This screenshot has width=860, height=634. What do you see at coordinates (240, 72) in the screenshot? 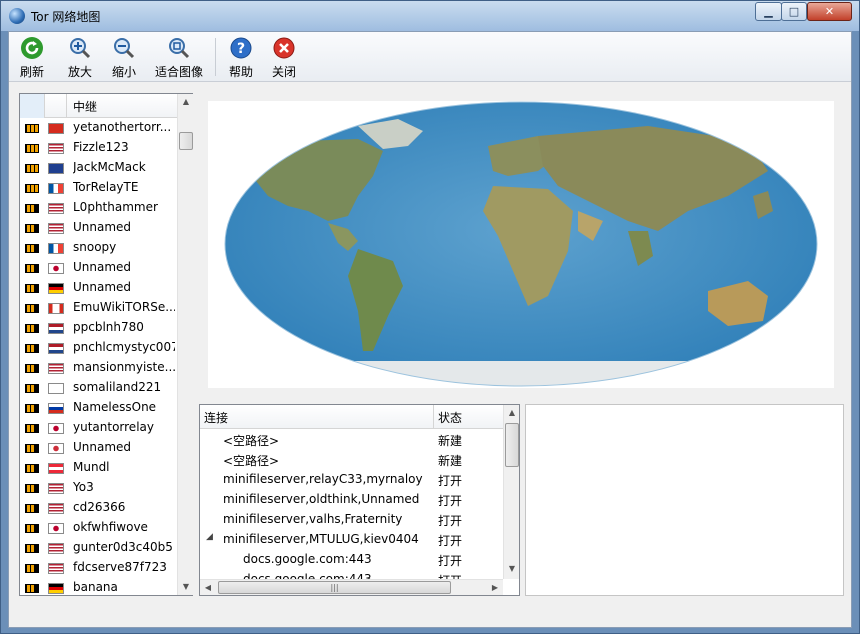
I see `help-label: 帮助` at bounding box center [240, 72].